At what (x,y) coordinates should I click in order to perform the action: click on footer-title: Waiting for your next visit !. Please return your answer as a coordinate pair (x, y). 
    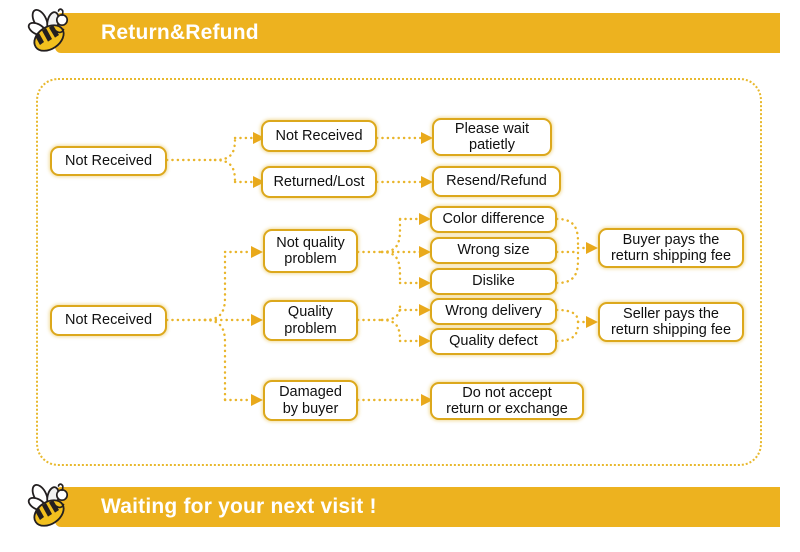
    Looking at the image, I should click on (239, 506).